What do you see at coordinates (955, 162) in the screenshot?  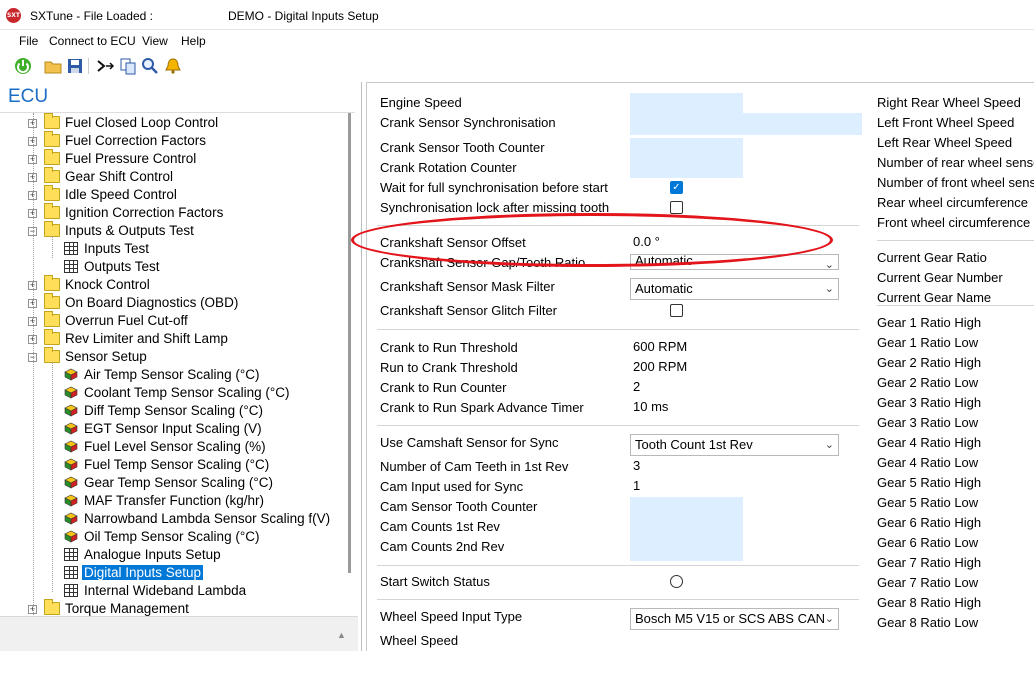 I see `right-field-label: Number of rear wheel sensors` at bounding box center [955, 162].